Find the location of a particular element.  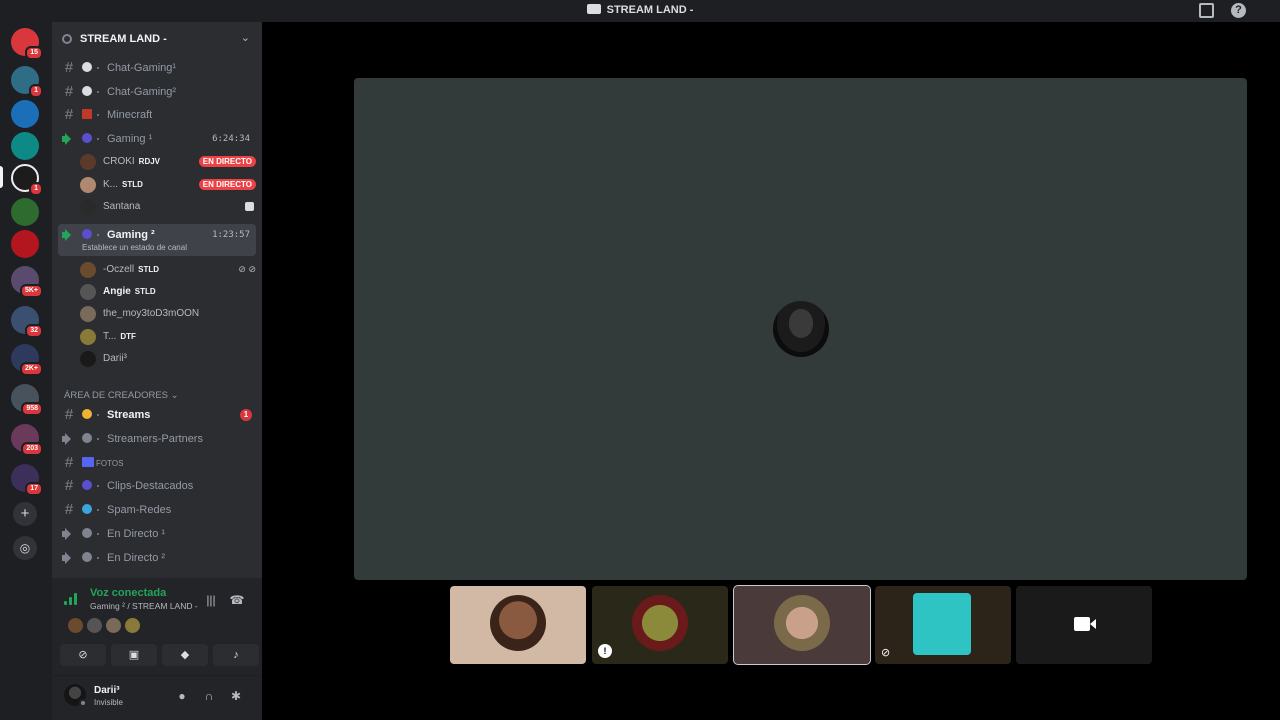

voice-user: CROKI RDJV EN DIRECTO is located at coordinates (168, 162).